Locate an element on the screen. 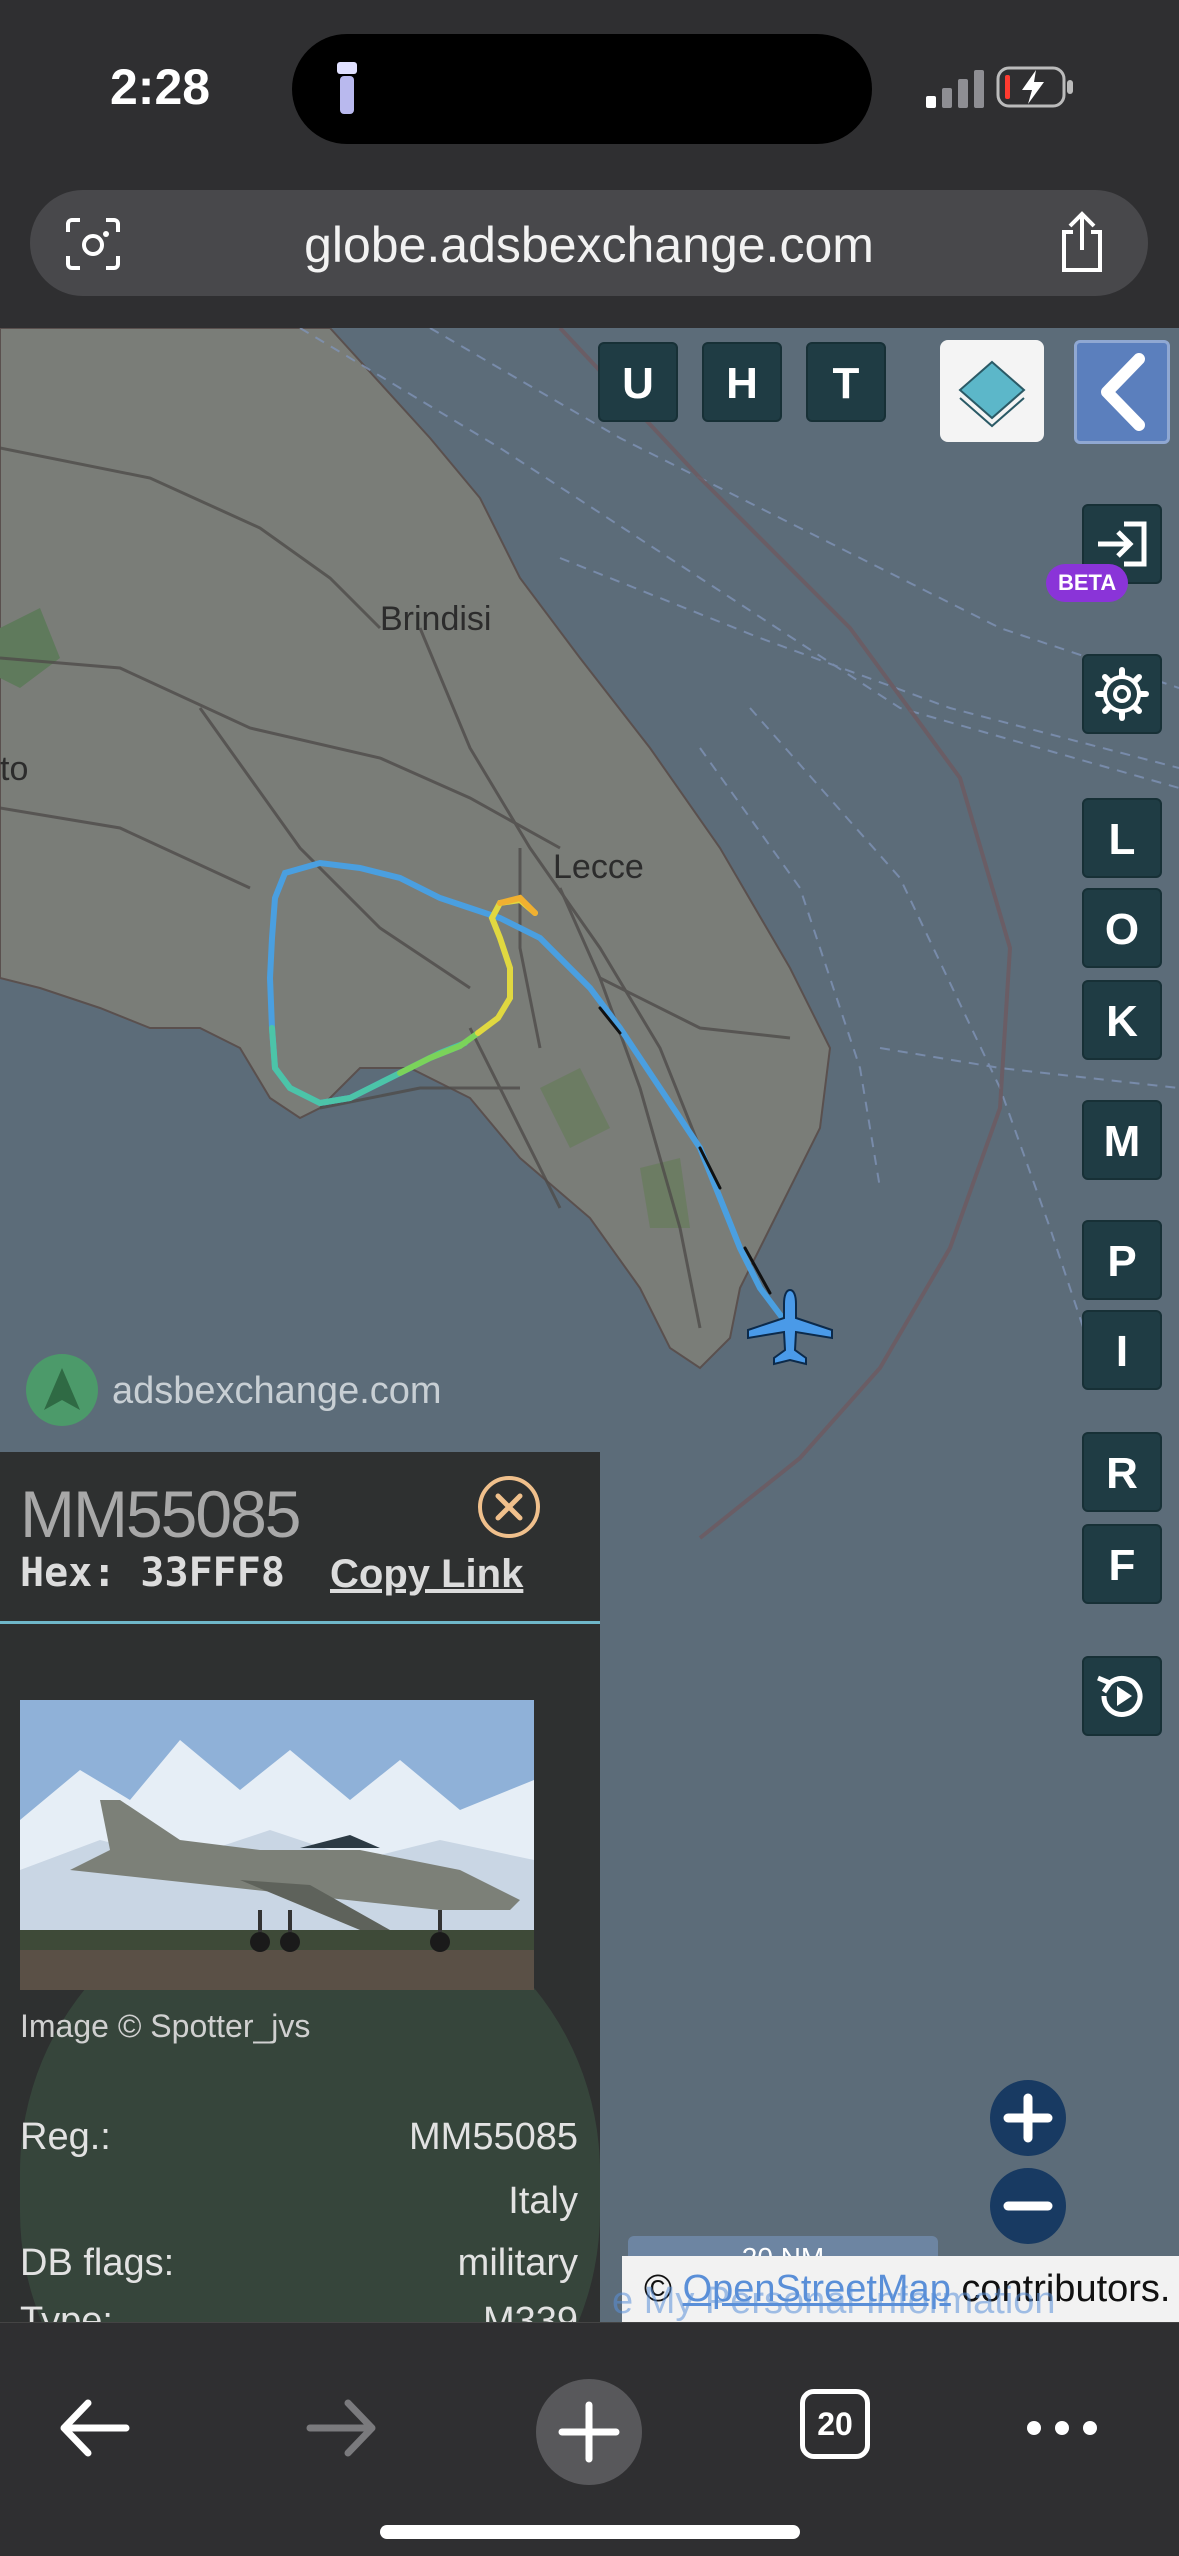  hex-code: Hex: 33FFF8 is located at coordinates (152, 1573).